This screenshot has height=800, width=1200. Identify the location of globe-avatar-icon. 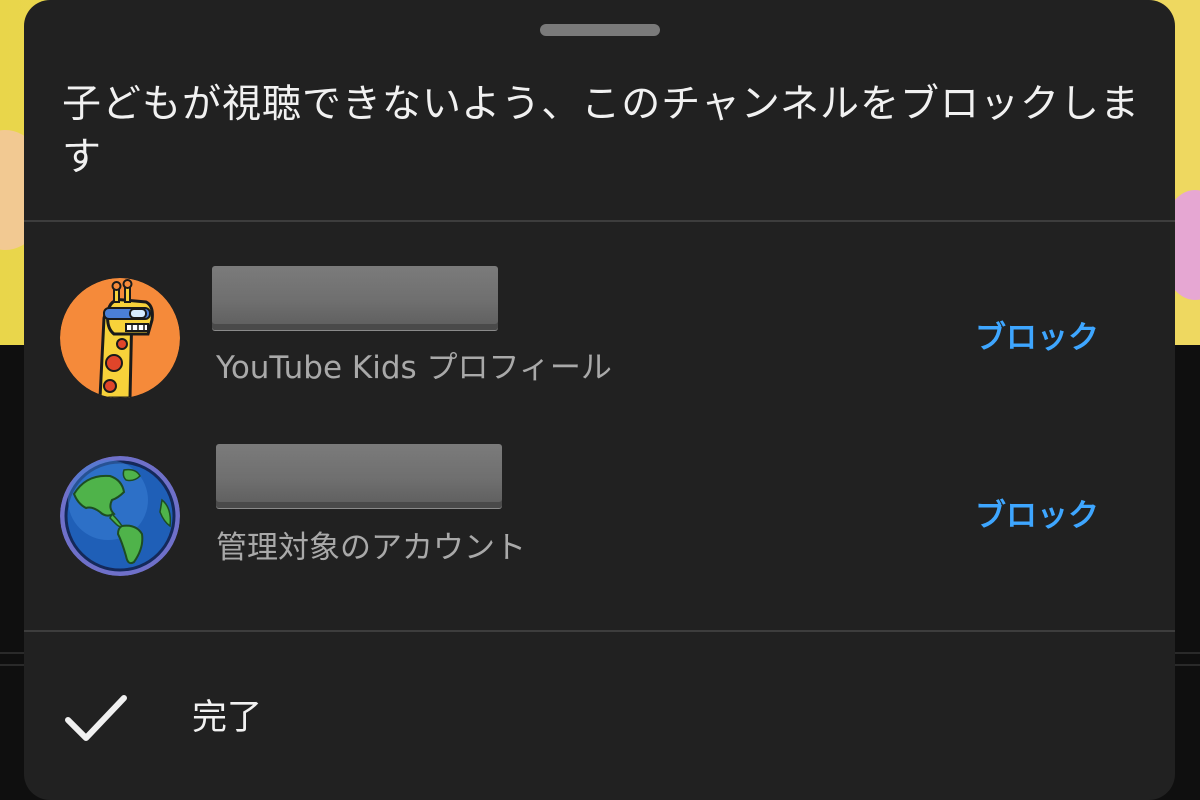
(120, 516).